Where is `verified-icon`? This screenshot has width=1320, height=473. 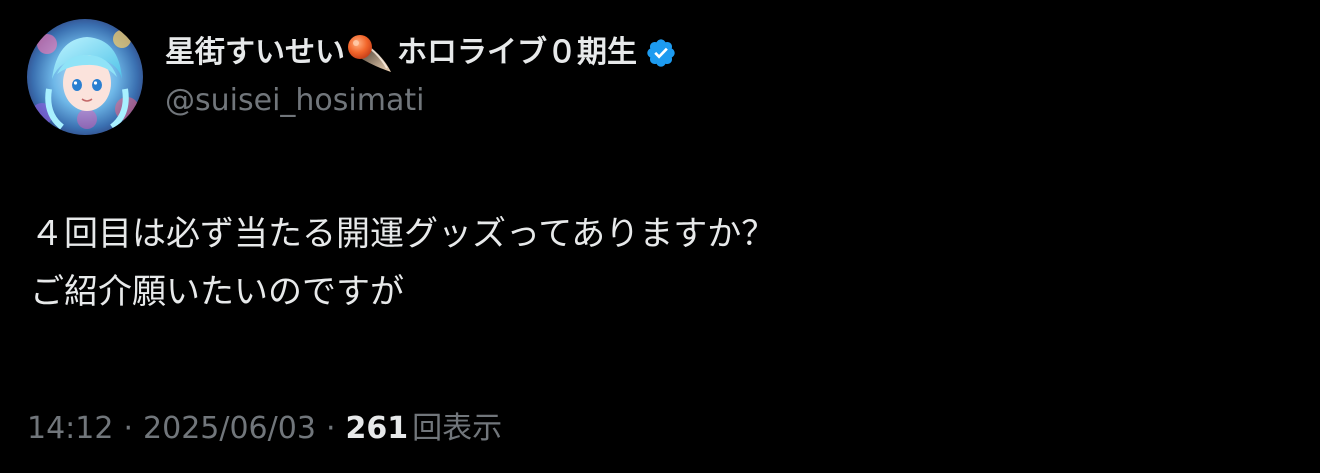
verified-icon is located at coordinates (661, 53).